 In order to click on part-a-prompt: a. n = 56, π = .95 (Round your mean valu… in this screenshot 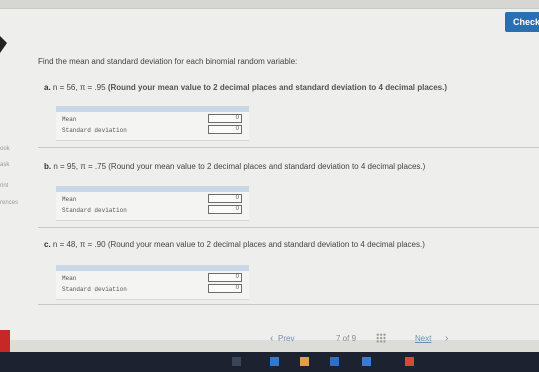, I will do `click(245, 87)`.